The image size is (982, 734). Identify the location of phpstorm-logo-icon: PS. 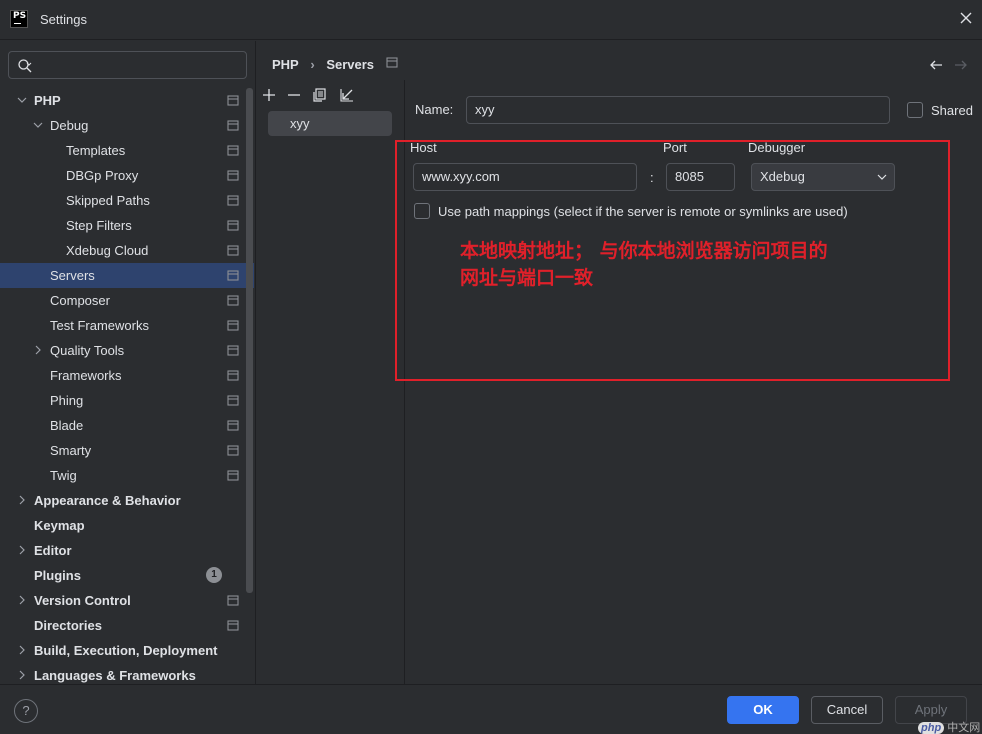
(19, 19).